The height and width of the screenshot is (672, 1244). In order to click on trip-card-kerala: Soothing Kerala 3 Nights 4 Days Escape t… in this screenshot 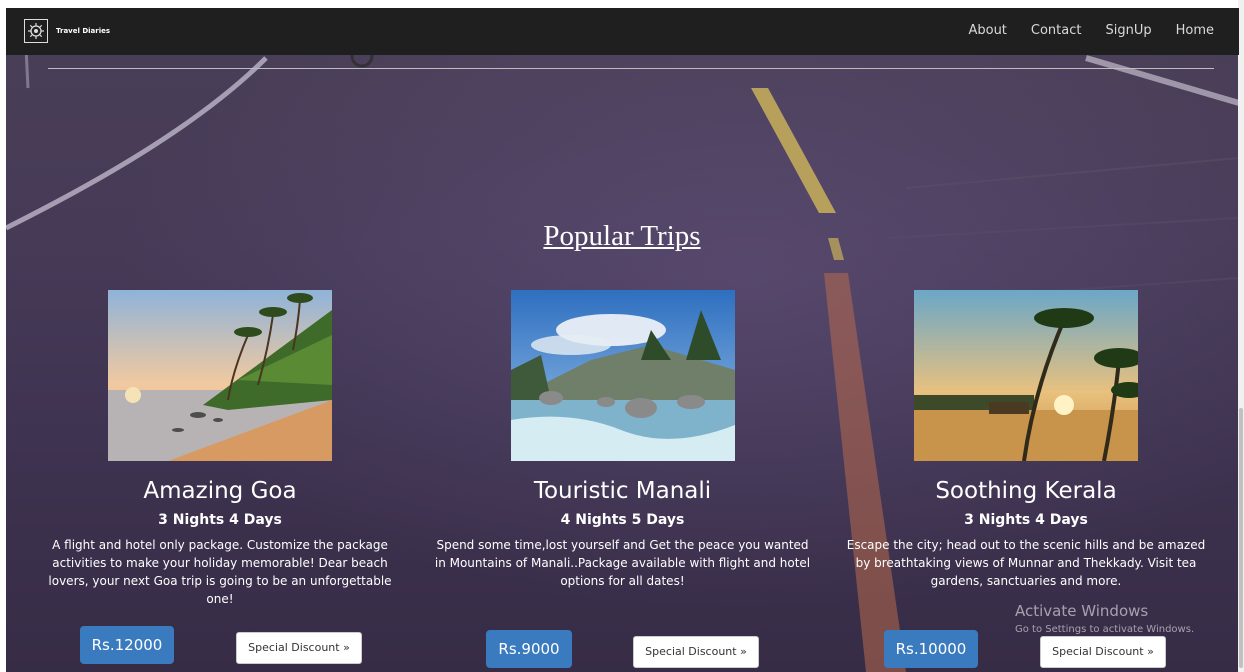, I will do `click(1026, 440)`.